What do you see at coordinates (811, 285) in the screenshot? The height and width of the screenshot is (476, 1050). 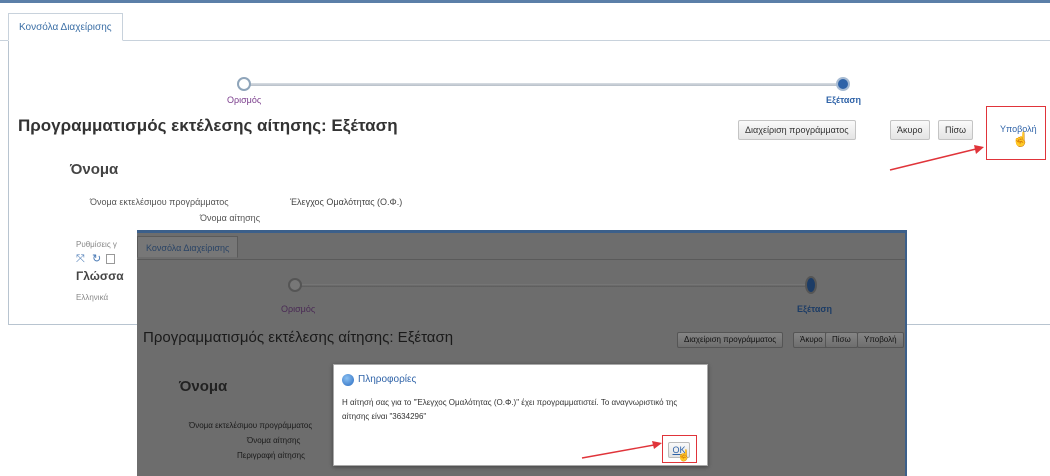 I see `front-train-step-review` at bounding box center [811, 285].